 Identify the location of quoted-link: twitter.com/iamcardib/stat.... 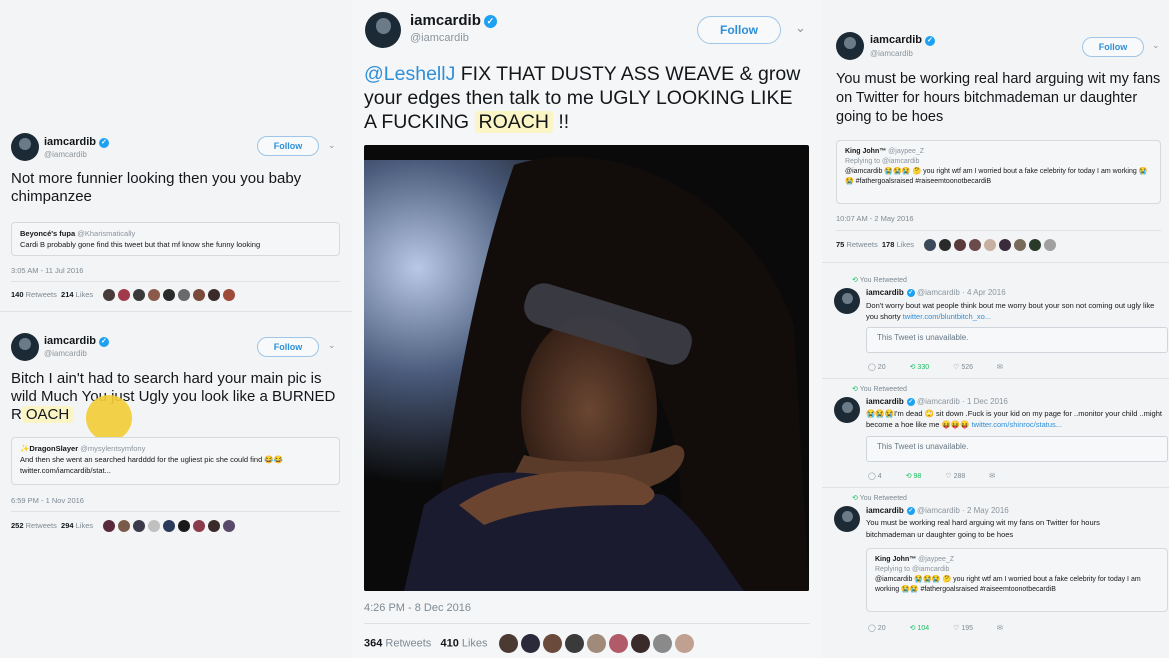
(175, 471).